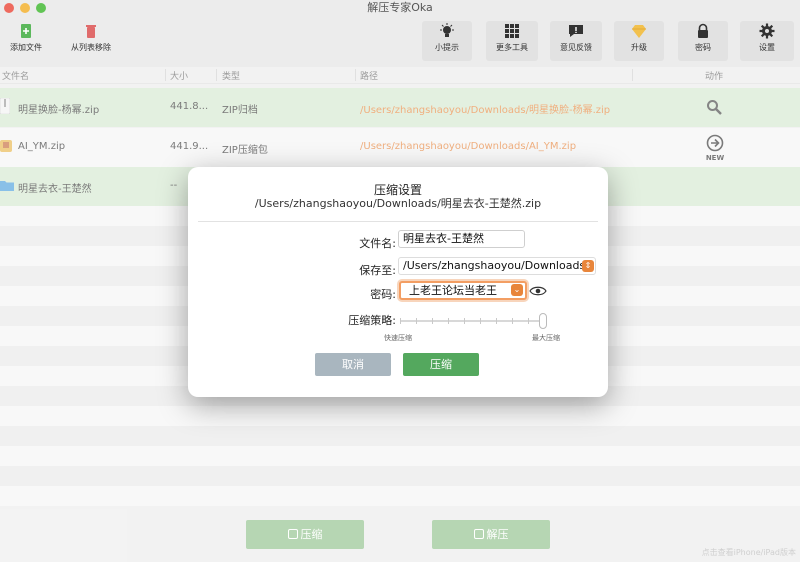  What do you see at coordinates (576, 41) in the screenshot?
I see `feedback-button: 意见反馈` at bounding box center [576, 41].